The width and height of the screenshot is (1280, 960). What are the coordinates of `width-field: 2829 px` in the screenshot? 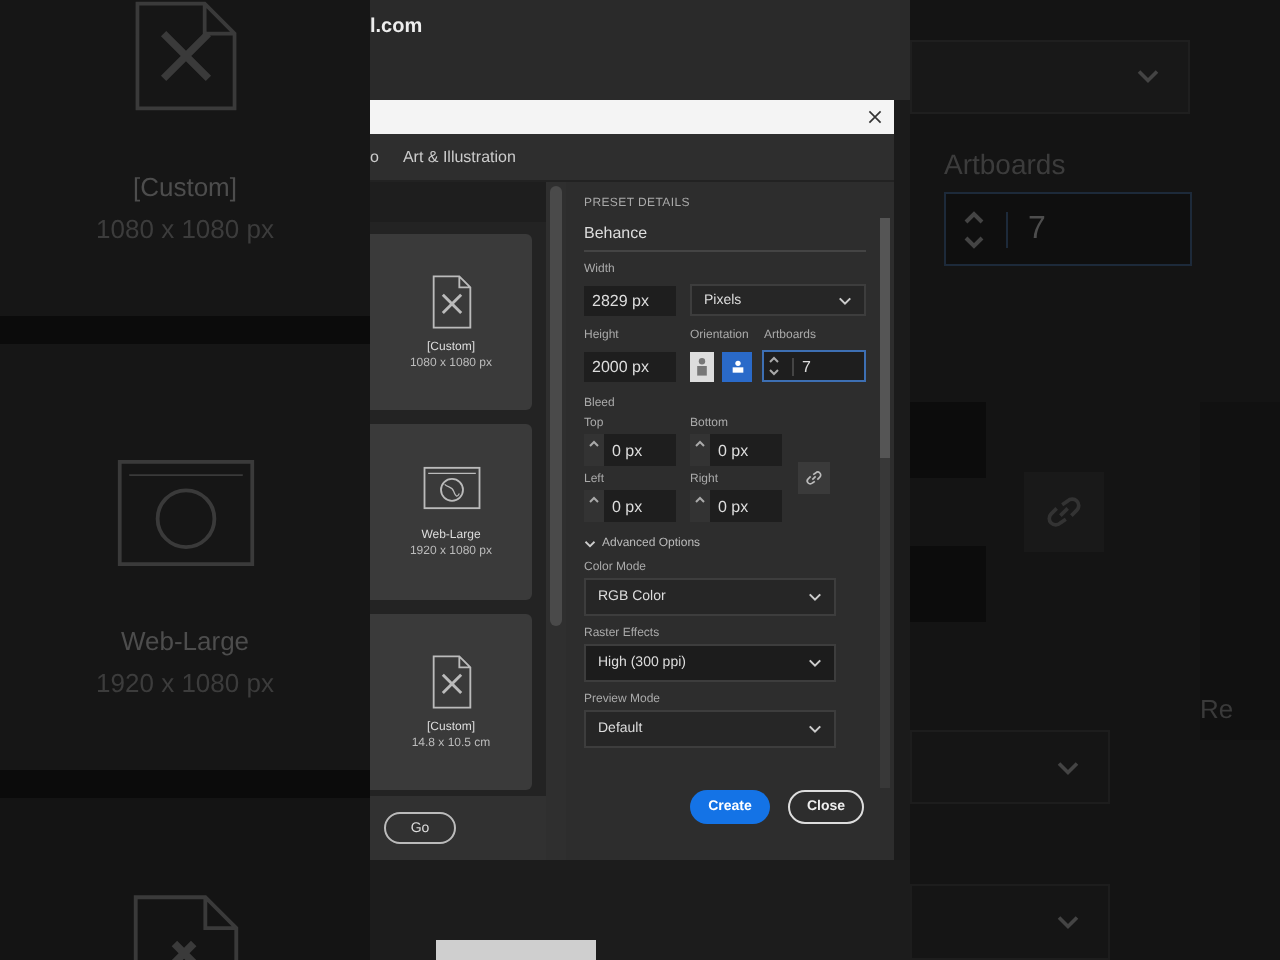 It's located at (630, 300).